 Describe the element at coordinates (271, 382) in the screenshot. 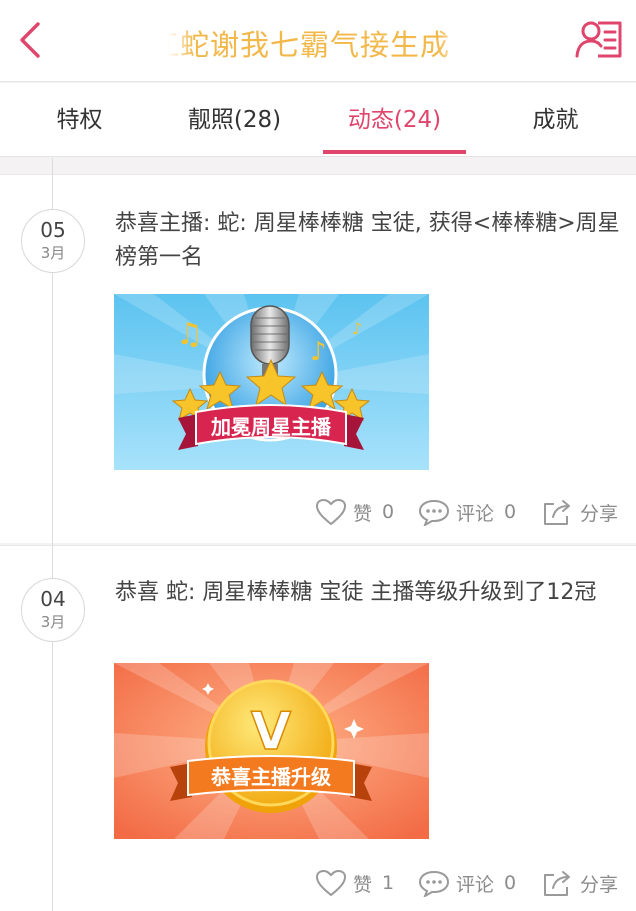

I see `feed-image: ♫ ♪ ♪ 加冕周星主播` at that location.